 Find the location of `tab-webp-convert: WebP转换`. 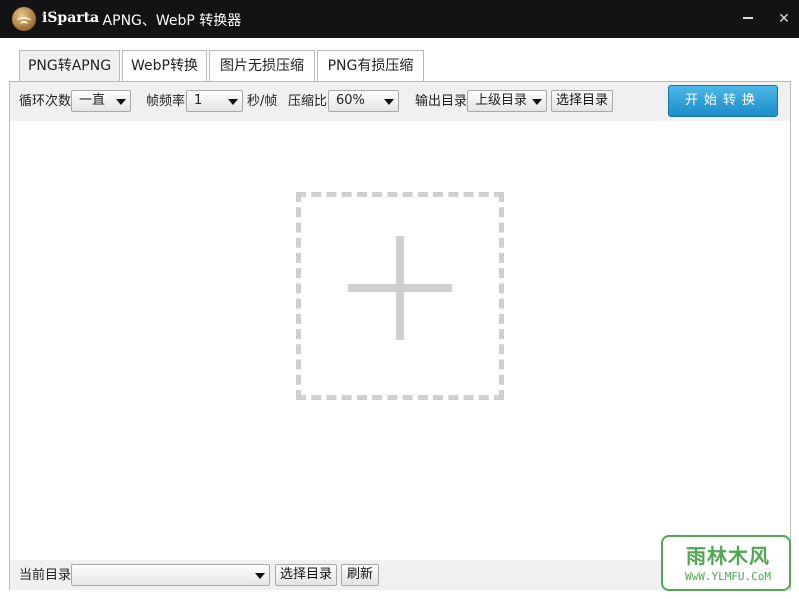

tab-webp-convert: WebP转换 is located at coordinates (164, 66).